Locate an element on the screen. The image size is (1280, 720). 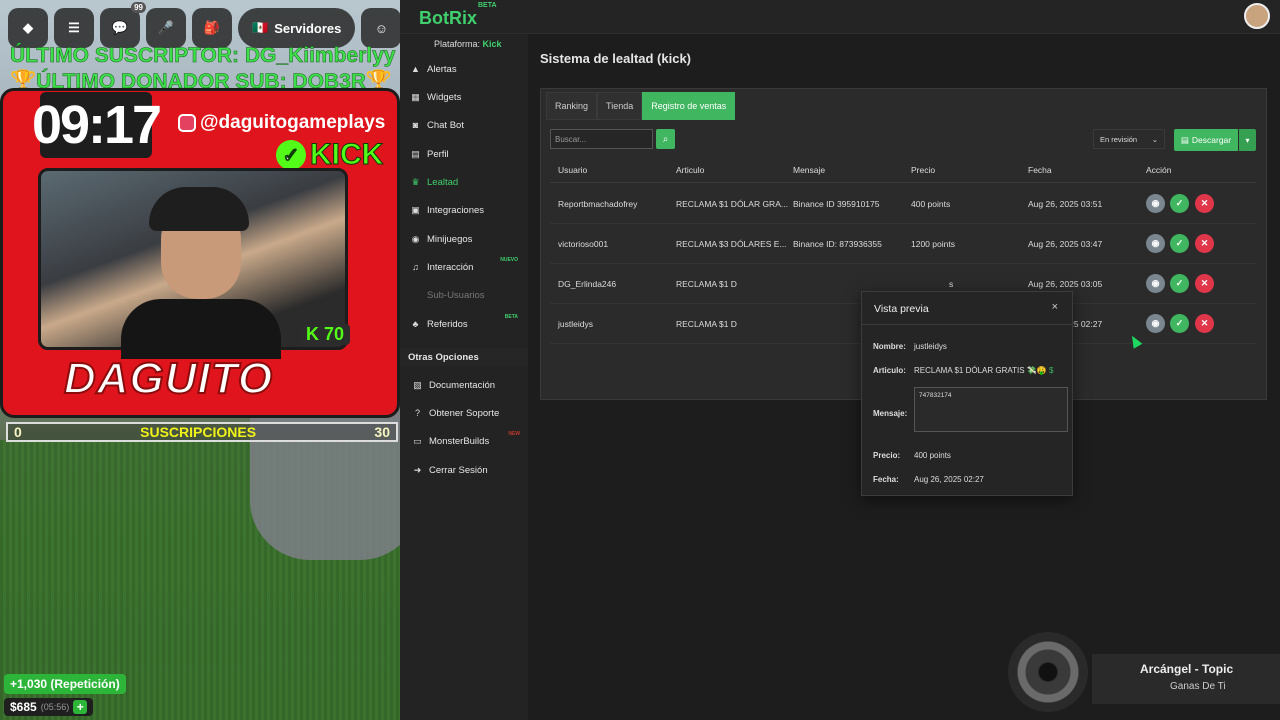
users-icon is located at coordinates (415, 295).